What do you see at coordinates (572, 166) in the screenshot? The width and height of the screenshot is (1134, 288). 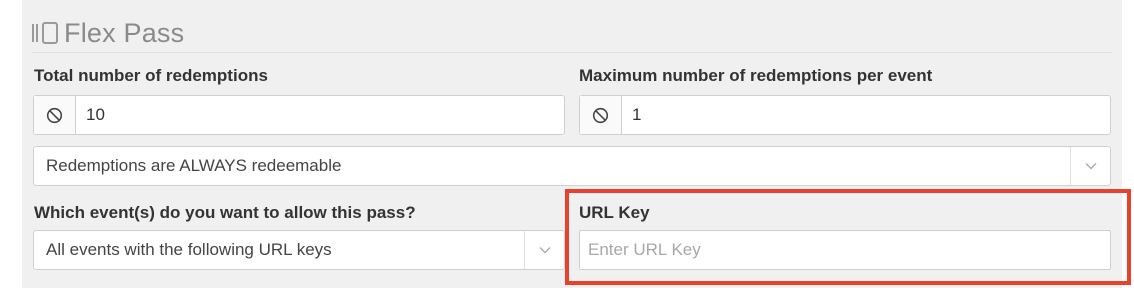 I see `redeemable-select: Redemptions are ALWAYS redeemable` at bounding box center [572, 166].